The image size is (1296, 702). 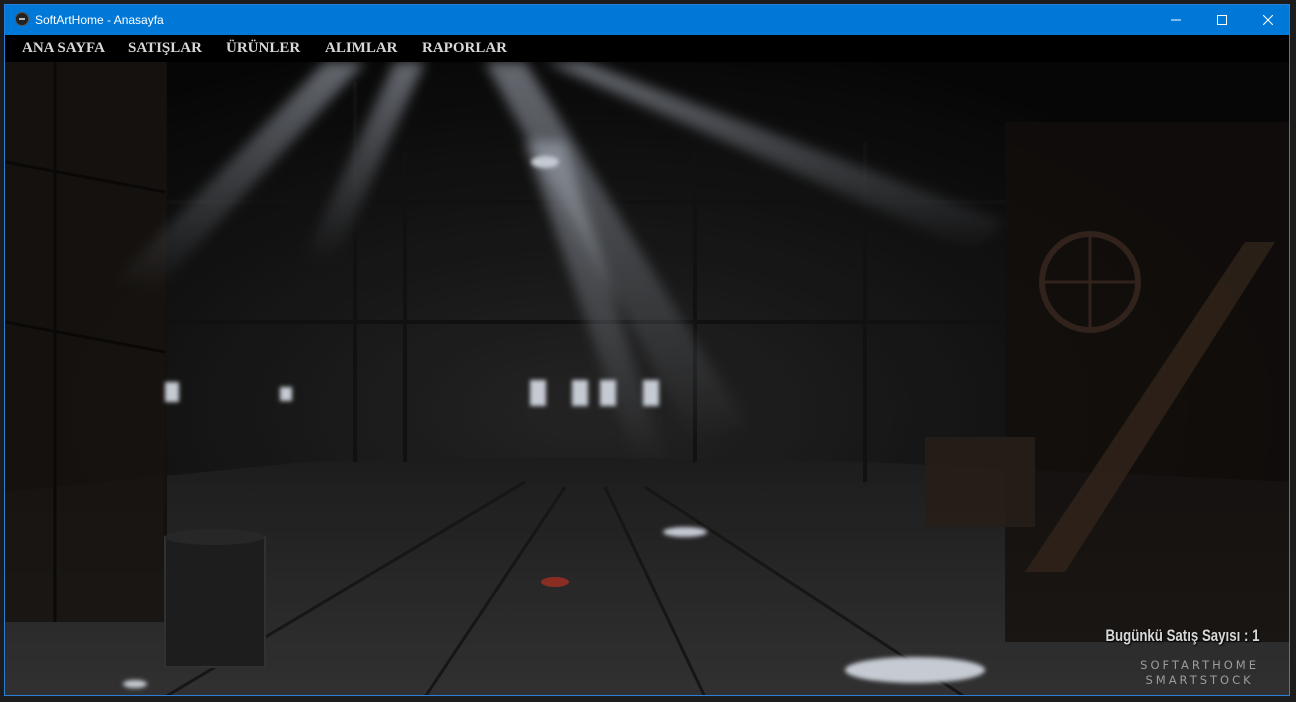 What do you see at coordinates (1199, 680) in the screenshot?
I see `brand-line-2: SMARTSTOCK` at bounding box center [1199, 680].